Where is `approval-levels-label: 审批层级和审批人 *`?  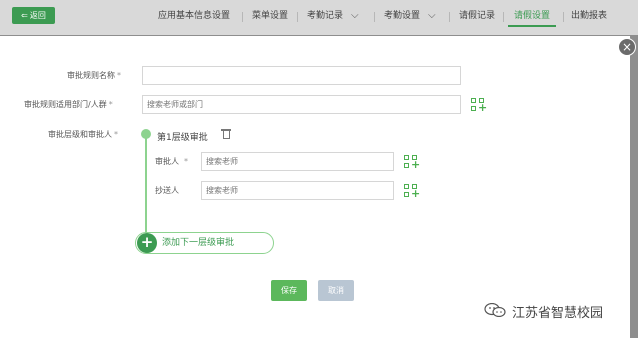 approval-levels-label: 审批层级和审批人 * is located at coordinates (83, 134).